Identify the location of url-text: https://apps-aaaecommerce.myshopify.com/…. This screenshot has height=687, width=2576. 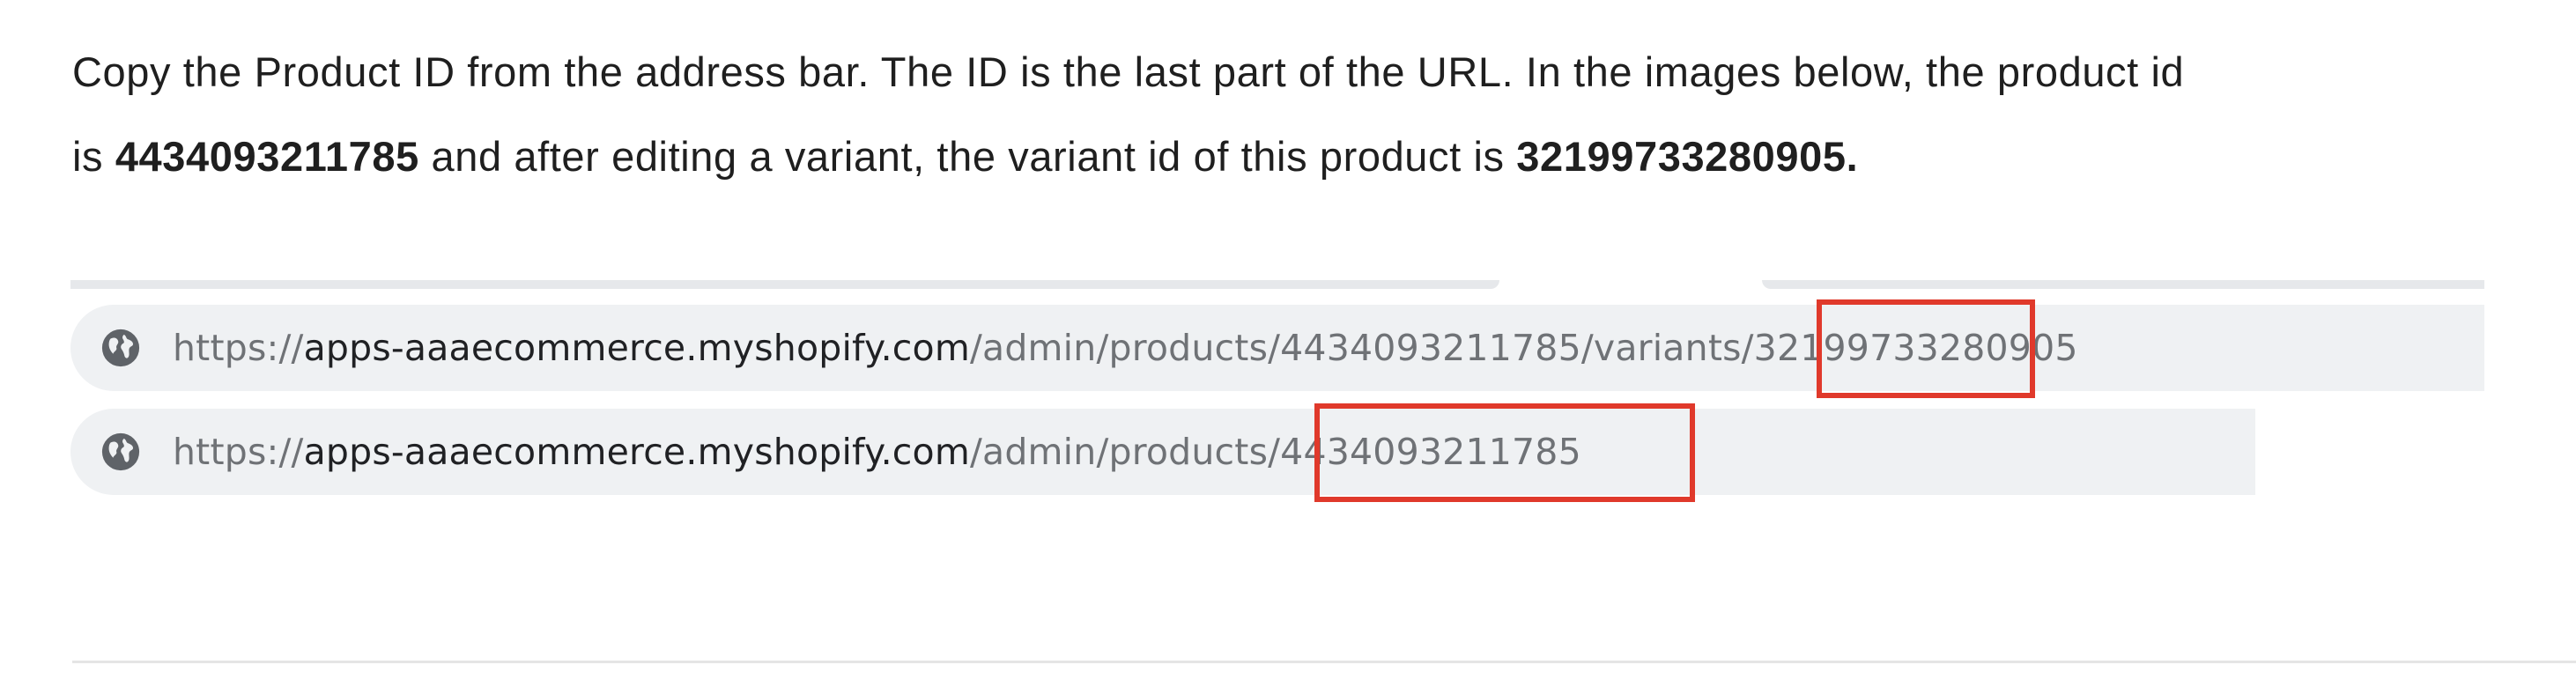
(1126, 348).